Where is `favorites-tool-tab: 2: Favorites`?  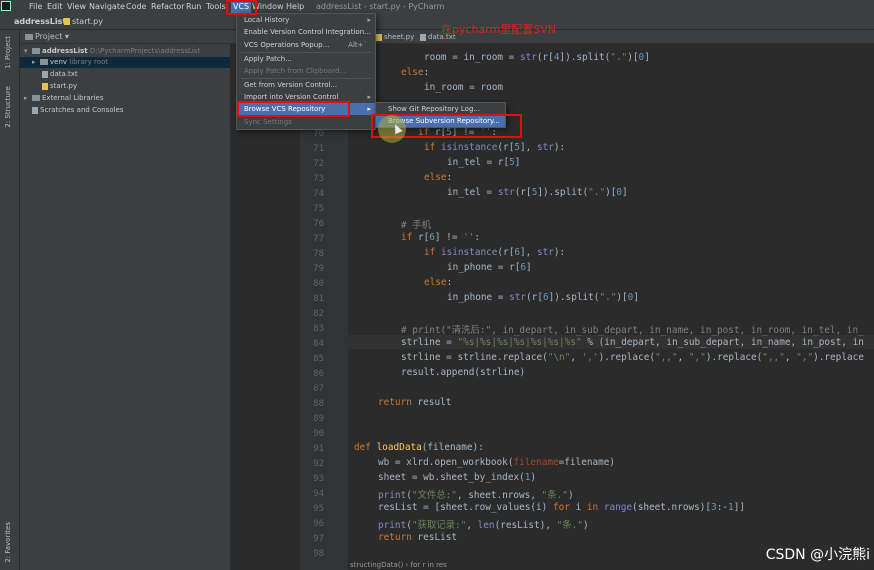
favorites-tool-tab: 2: Favorites is located at coordinates (8, 542).